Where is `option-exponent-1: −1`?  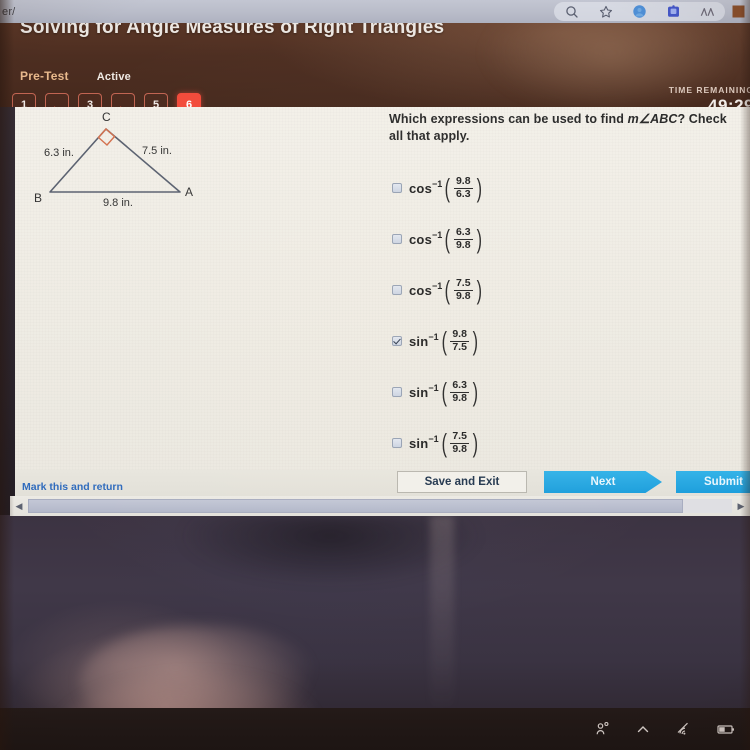
option-exponent-1: −1 is located at coordinates (437, 184).